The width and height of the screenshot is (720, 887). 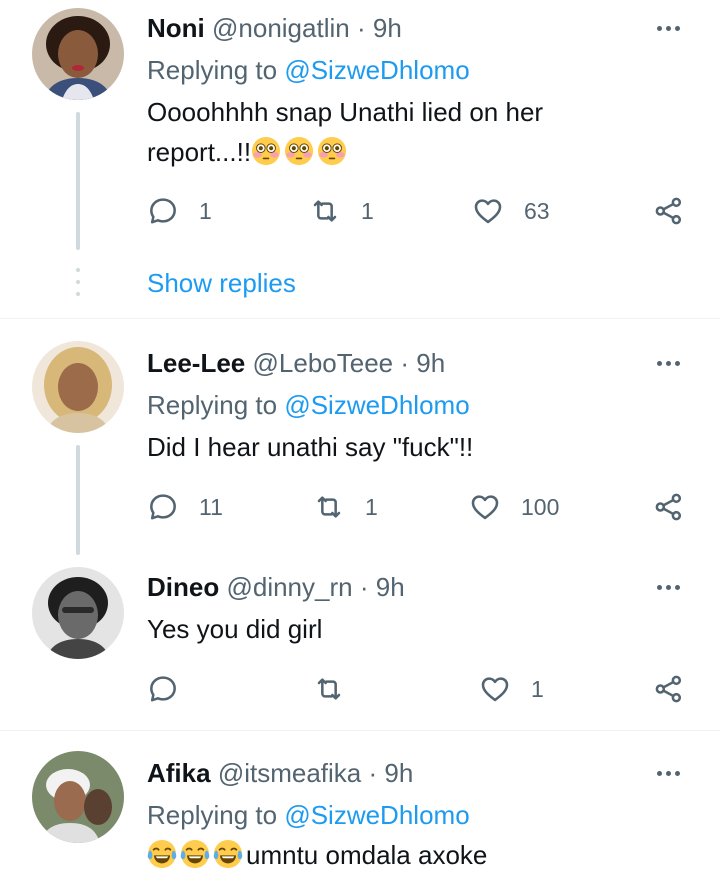 What do you see at coordinates (281, 28) in the screenshot?
I see `user-handle: @nonigatlin` at bounding box center [281, 28].